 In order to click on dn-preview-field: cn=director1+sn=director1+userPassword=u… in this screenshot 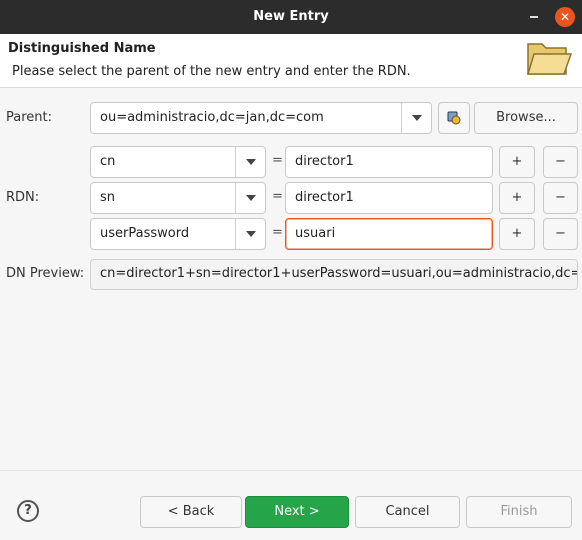, I will do `click(334, 274)`.